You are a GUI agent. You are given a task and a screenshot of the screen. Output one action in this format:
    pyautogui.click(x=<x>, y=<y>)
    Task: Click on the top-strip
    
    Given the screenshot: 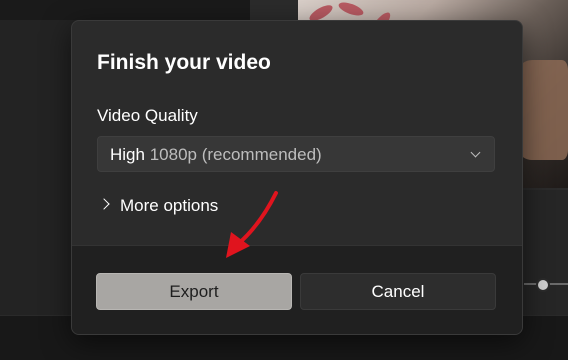 What is the action you would take?
    pyautogui.click(x=125, y=10)
    